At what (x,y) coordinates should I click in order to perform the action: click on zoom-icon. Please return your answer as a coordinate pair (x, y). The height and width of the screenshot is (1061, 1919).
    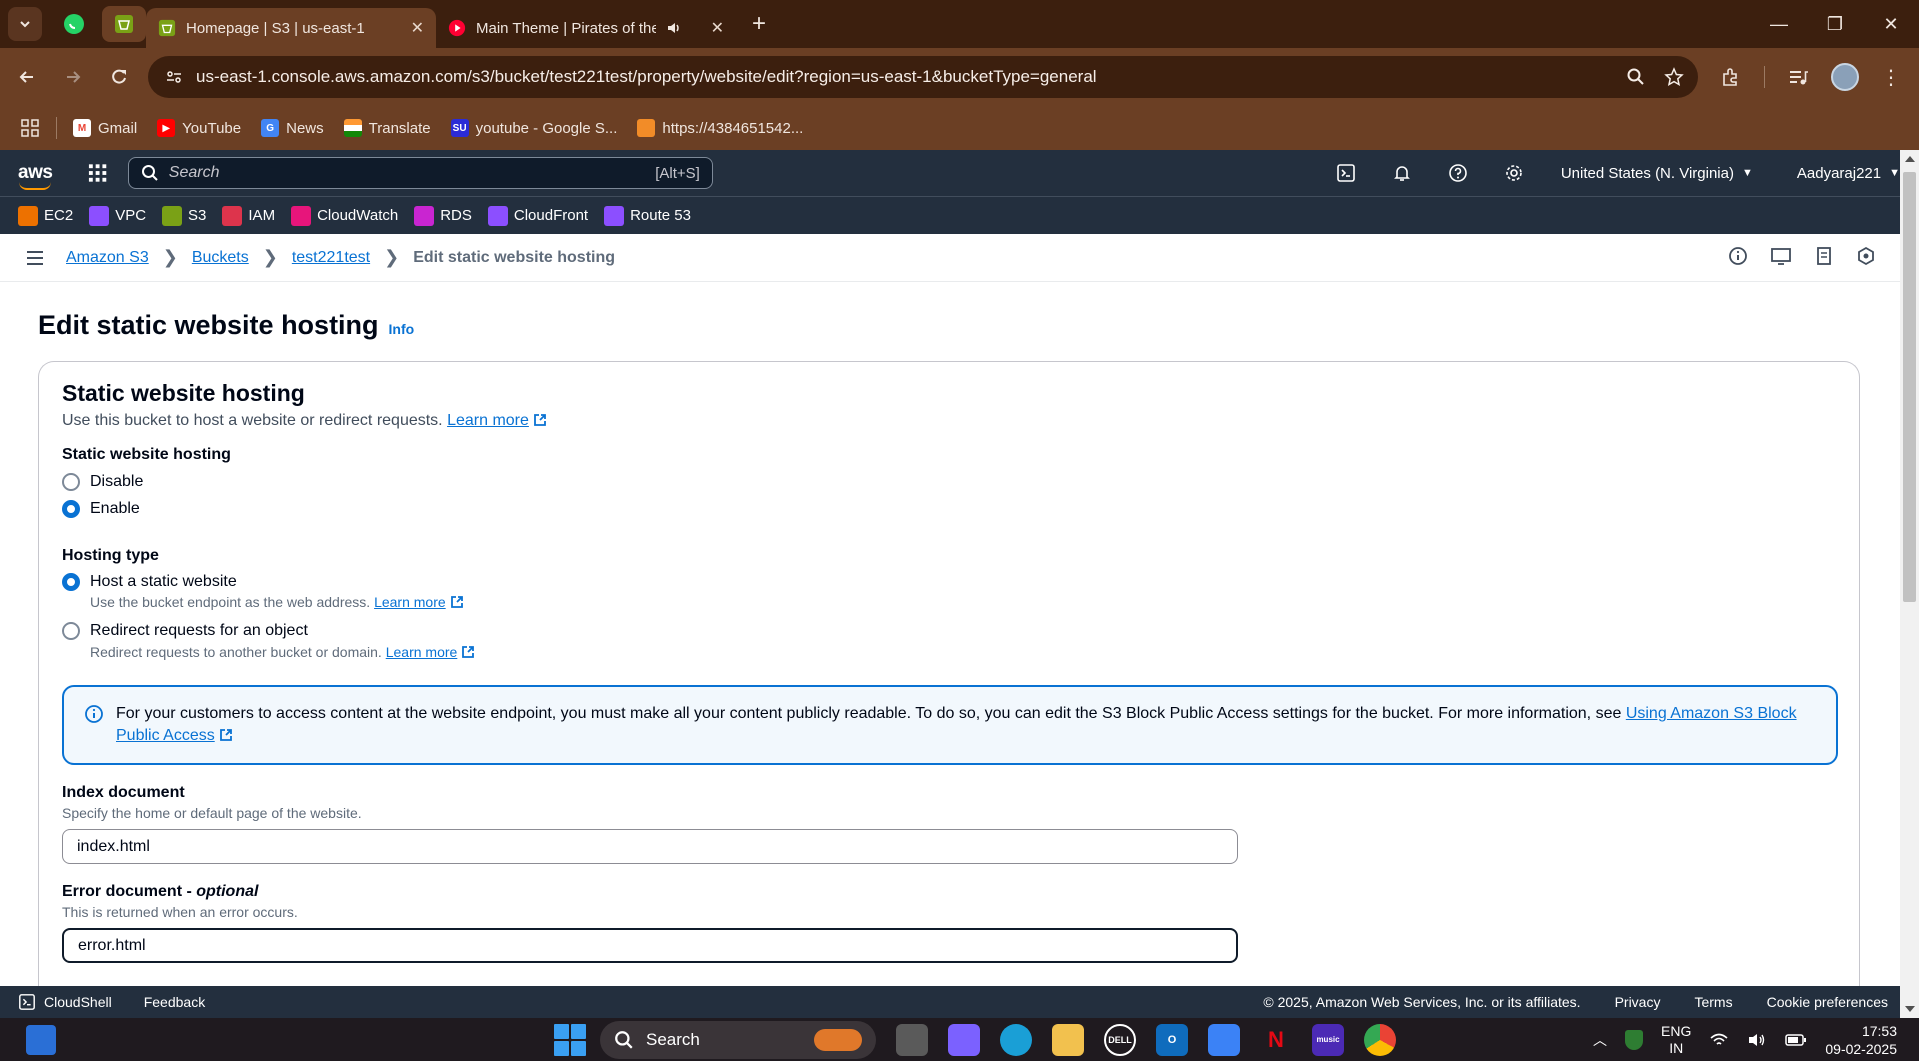
    Looking at the image, I should click on (1636, 77).